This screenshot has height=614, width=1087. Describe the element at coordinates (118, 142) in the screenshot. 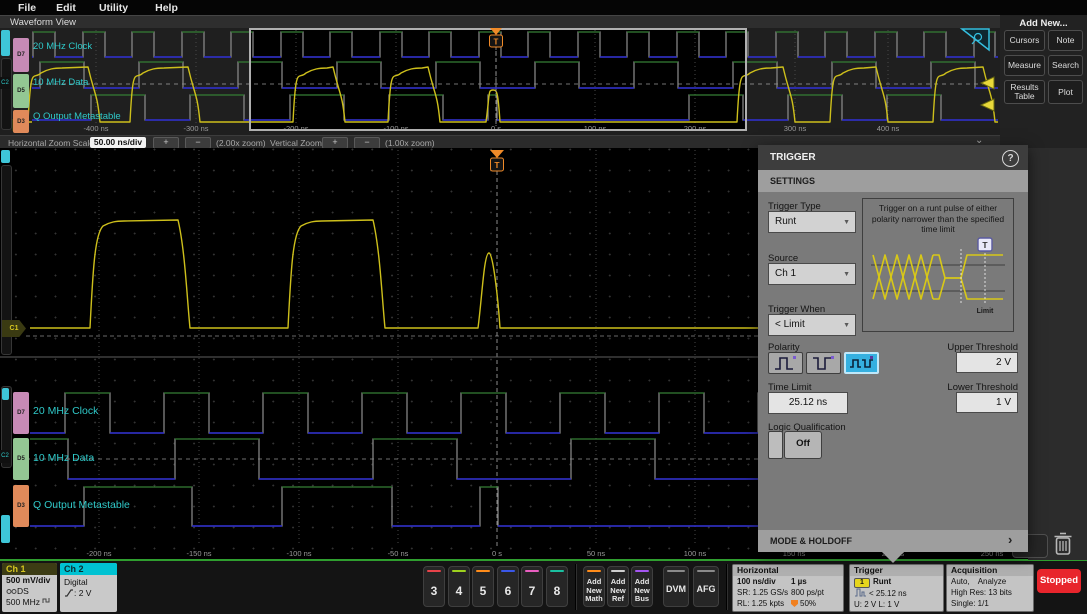

I see `h-zoom-scale-value: 50.00 ns/div` at that location.